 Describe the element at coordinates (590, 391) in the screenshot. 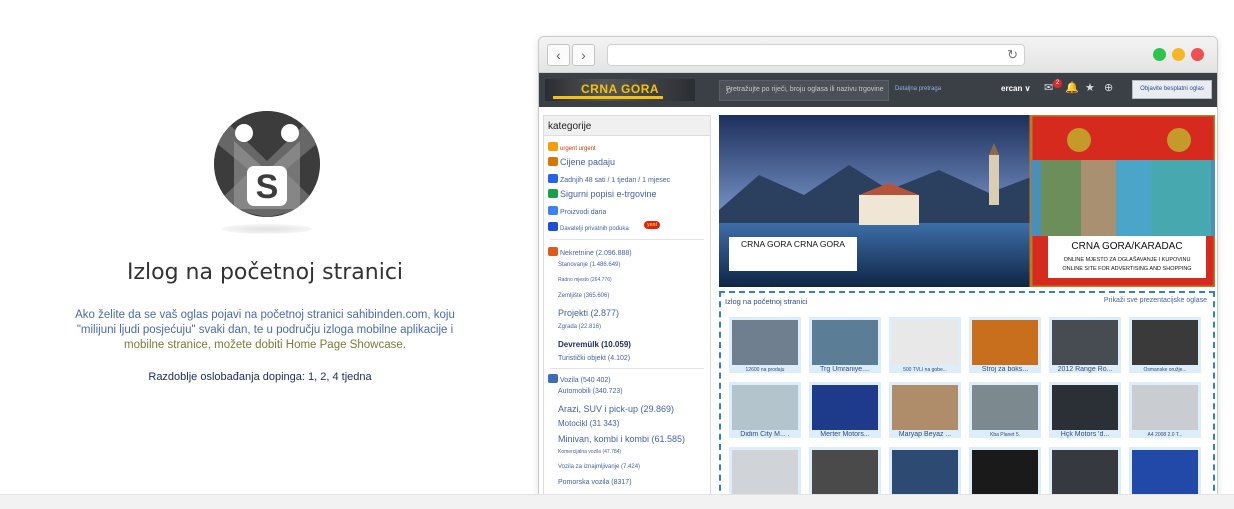

I see `sidebar-category: Automobili (340.723)` at that location.